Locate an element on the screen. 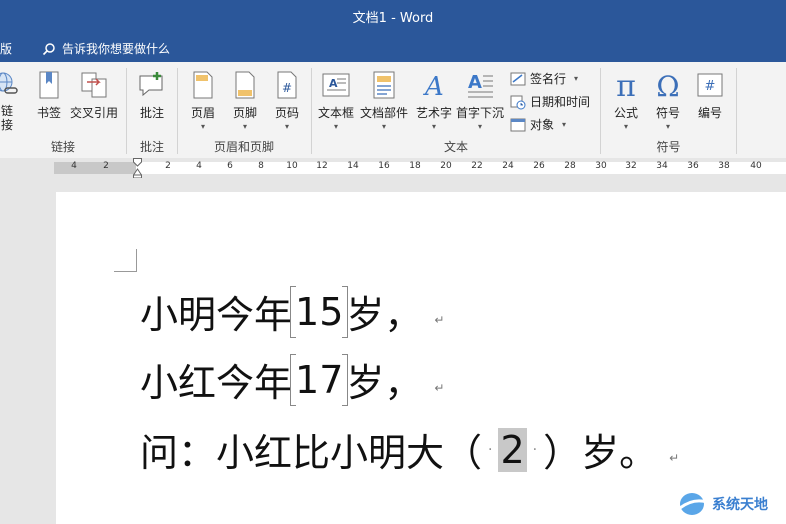 This screenshot has height=524, width=786. equation-label: 公式 is located at coordinates (625, 113).